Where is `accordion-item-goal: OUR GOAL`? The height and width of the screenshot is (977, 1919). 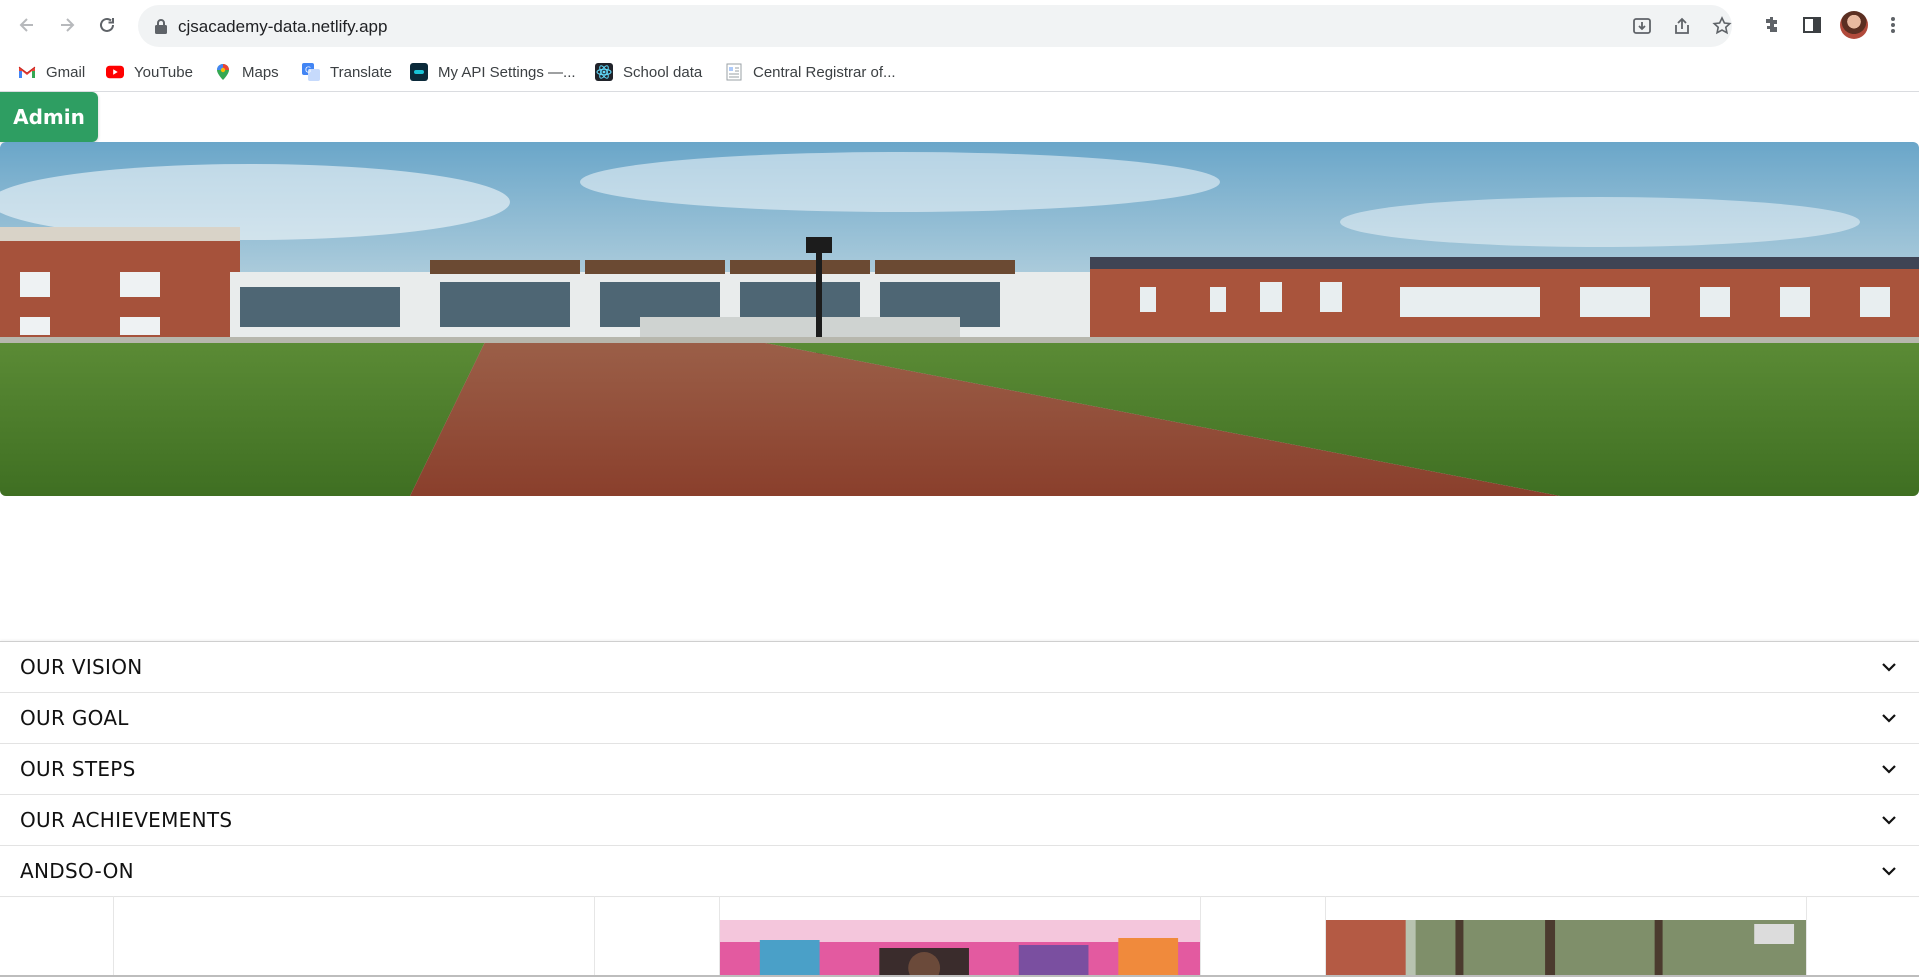 accordion-item-goal: OUR GOAL is located at coordinates (959, 718).